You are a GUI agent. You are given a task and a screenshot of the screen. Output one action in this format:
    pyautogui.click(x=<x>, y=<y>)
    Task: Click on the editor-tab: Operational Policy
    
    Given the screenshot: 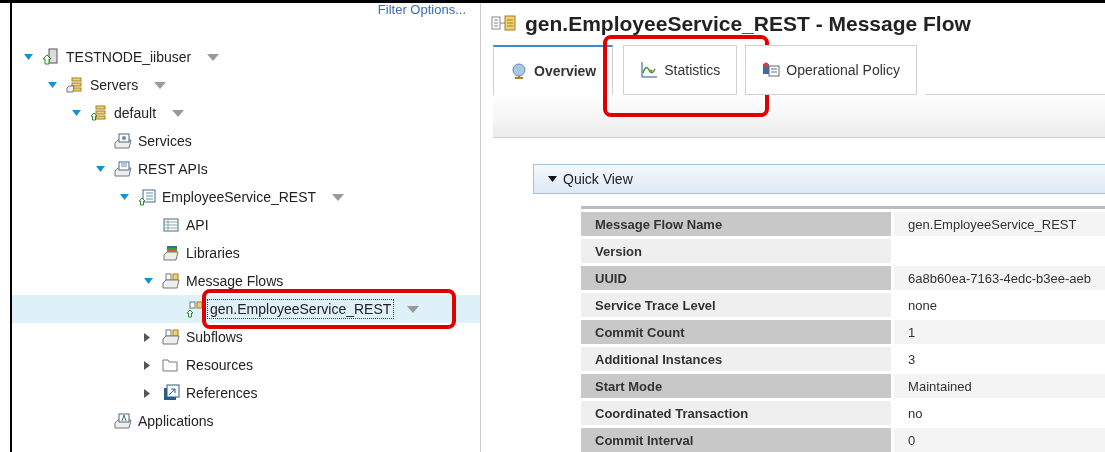 What is the action you would take?
    pyautogui.click(x=831, y=70)
    